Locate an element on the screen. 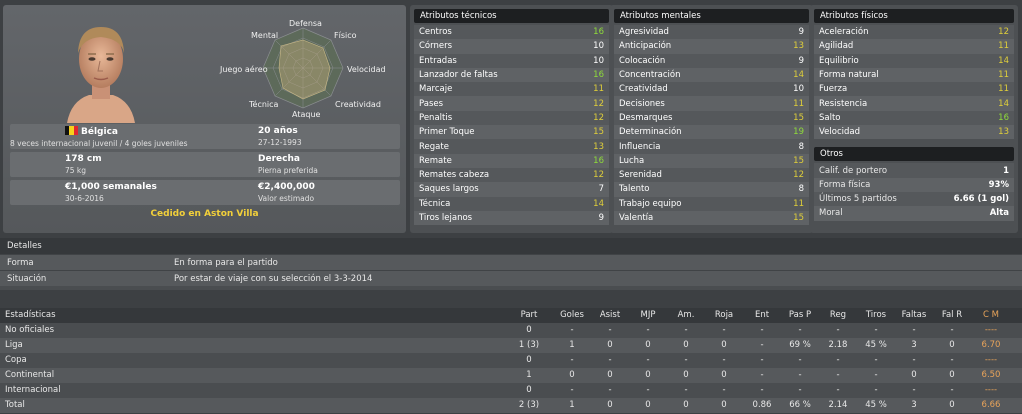 Image resolution: width=1022 pixels, height=414 pixels. contract-end: 30-6-2016 is located at coordinates (84, 198).